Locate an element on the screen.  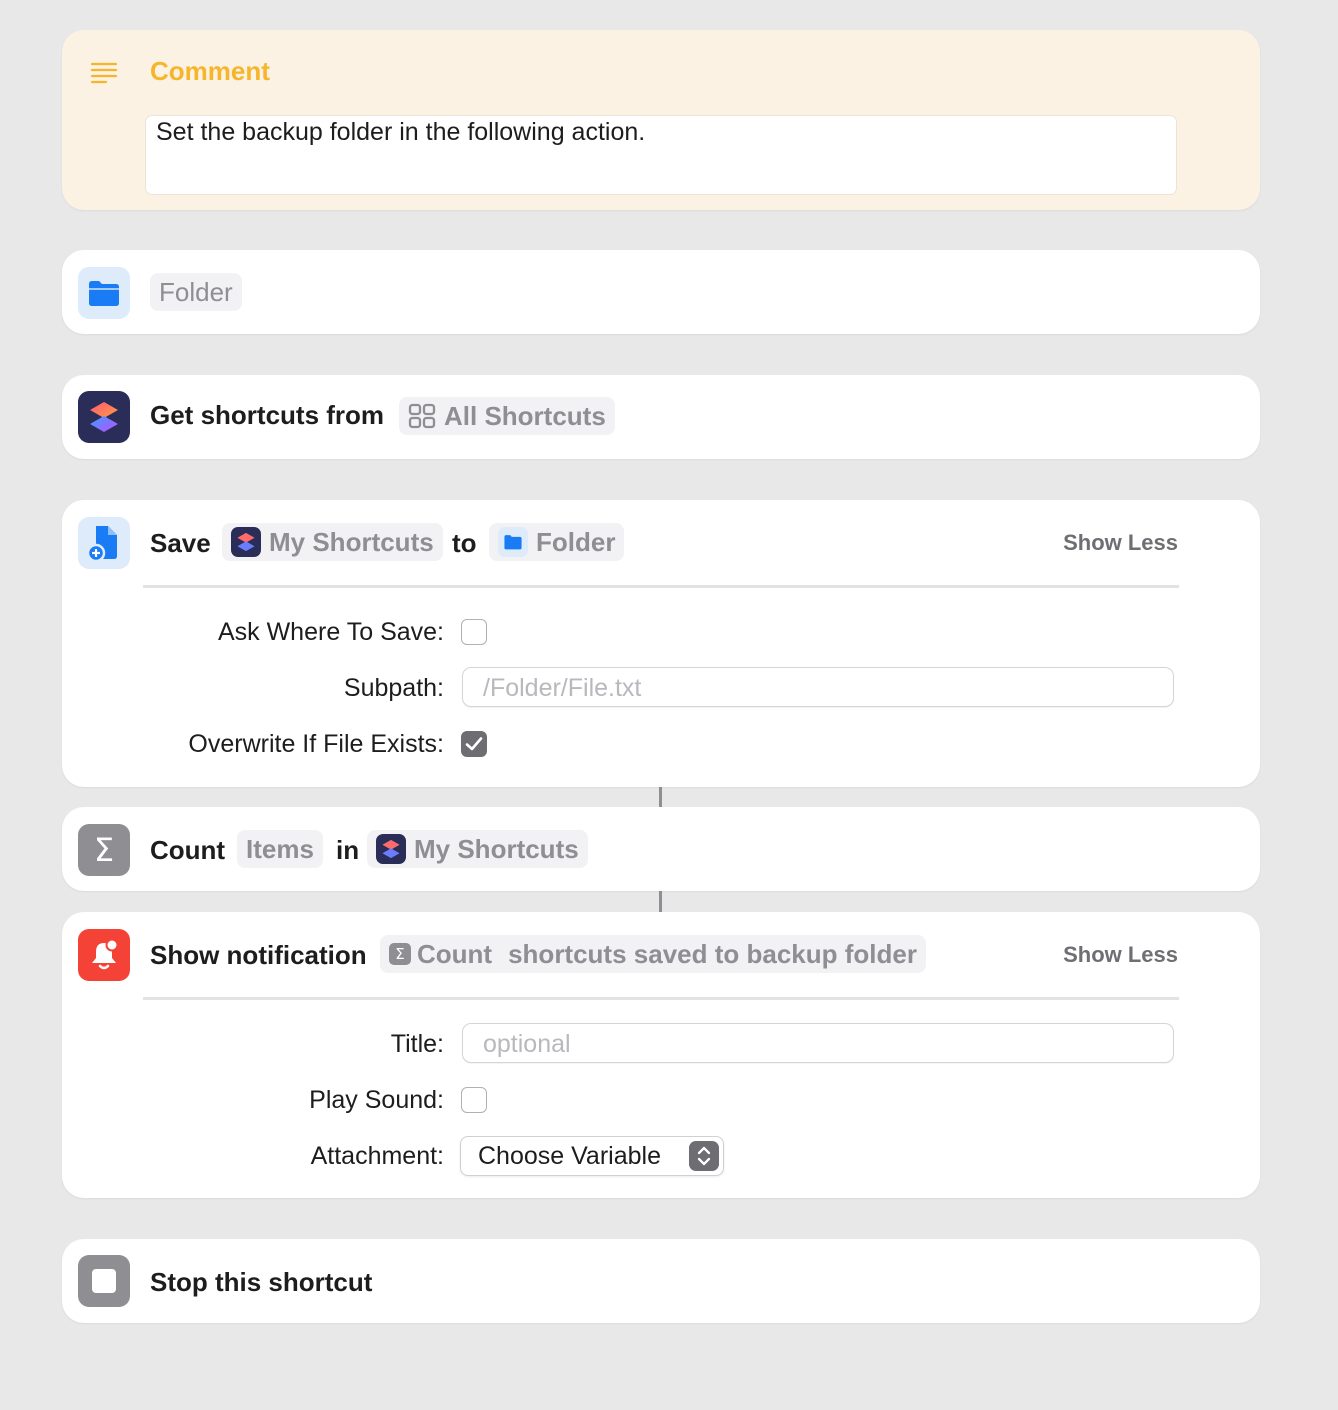
sigma-icon: Σ is located at coordinates (104, 850).